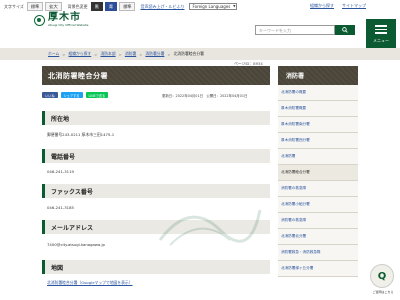 The height and width of the screenshot is (300, 400). I want to click on section-body: 046-241-3119, so click(60, 171).